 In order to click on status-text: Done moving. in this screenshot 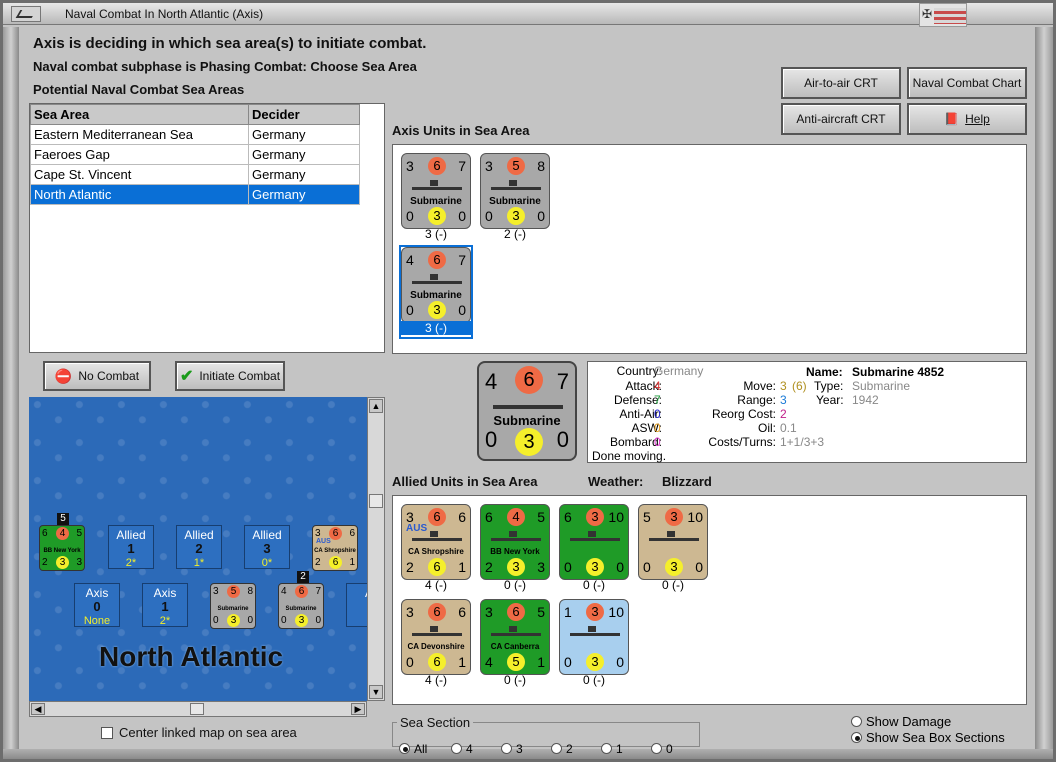, I will do `click(629, 456)`.